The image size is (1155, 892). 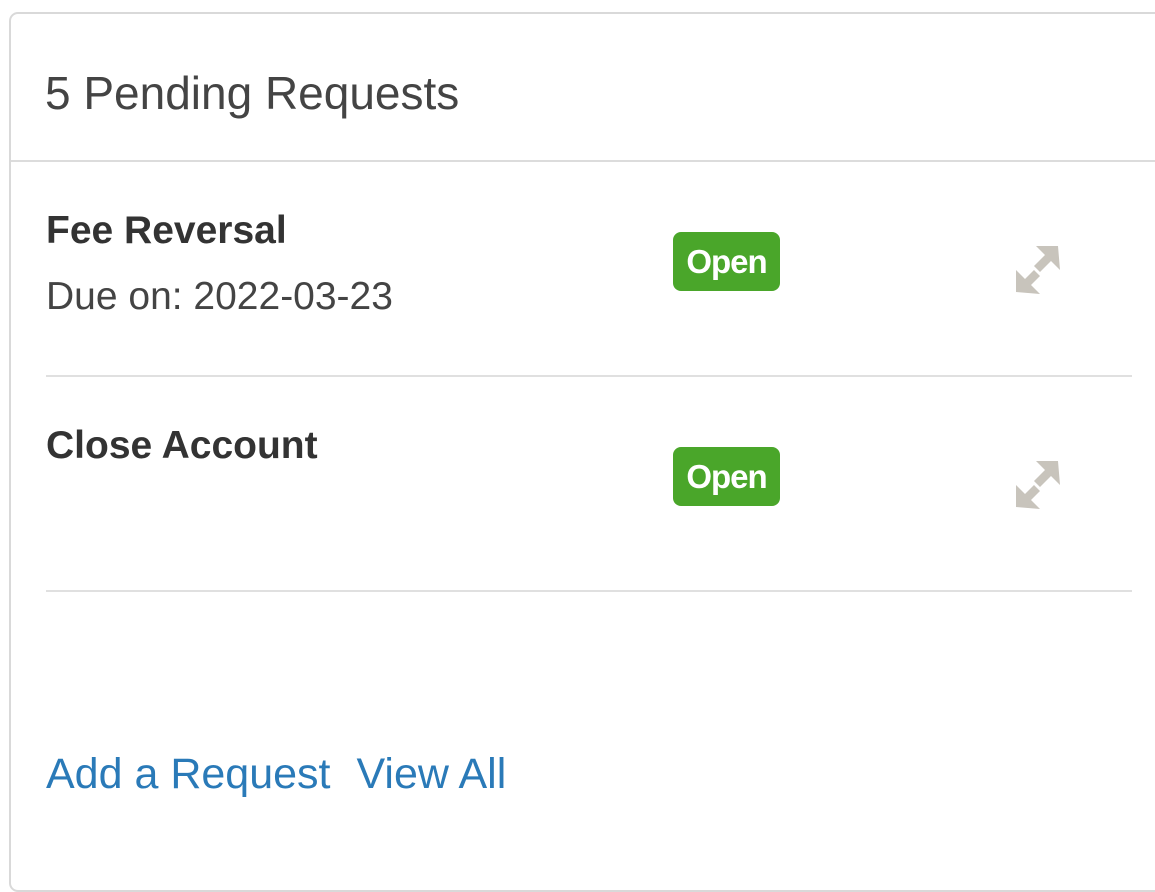 What do you see at coordinates (166, 230) in the screenshot?
I see `request-title: Fee Reversal` at bounding box center [166, 230].